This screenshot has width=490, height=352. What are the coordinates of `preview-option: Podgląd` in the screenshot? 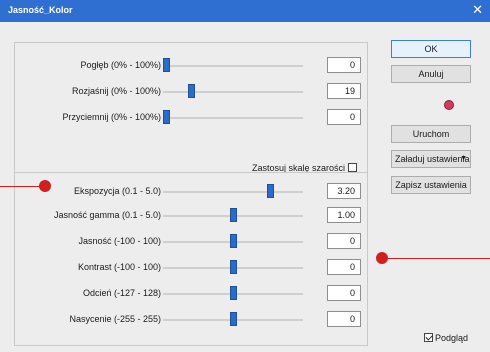 It's located at (446, 338).